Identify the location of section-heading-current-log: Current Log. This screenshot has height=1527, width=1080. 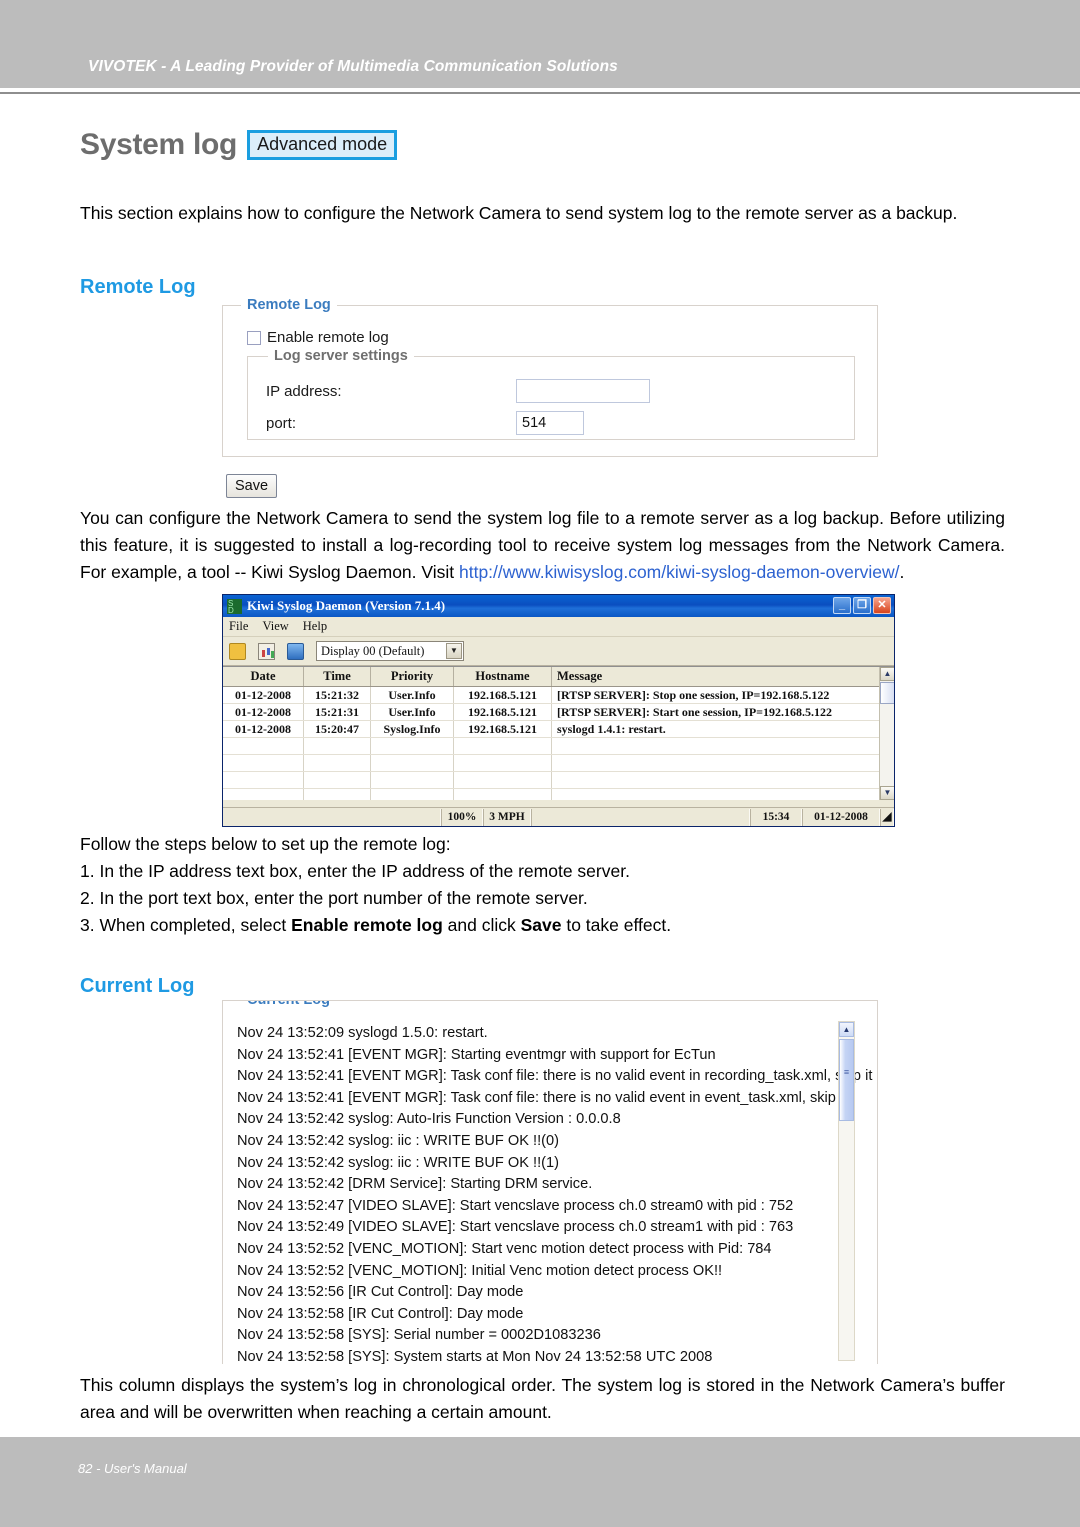
(137, 986).